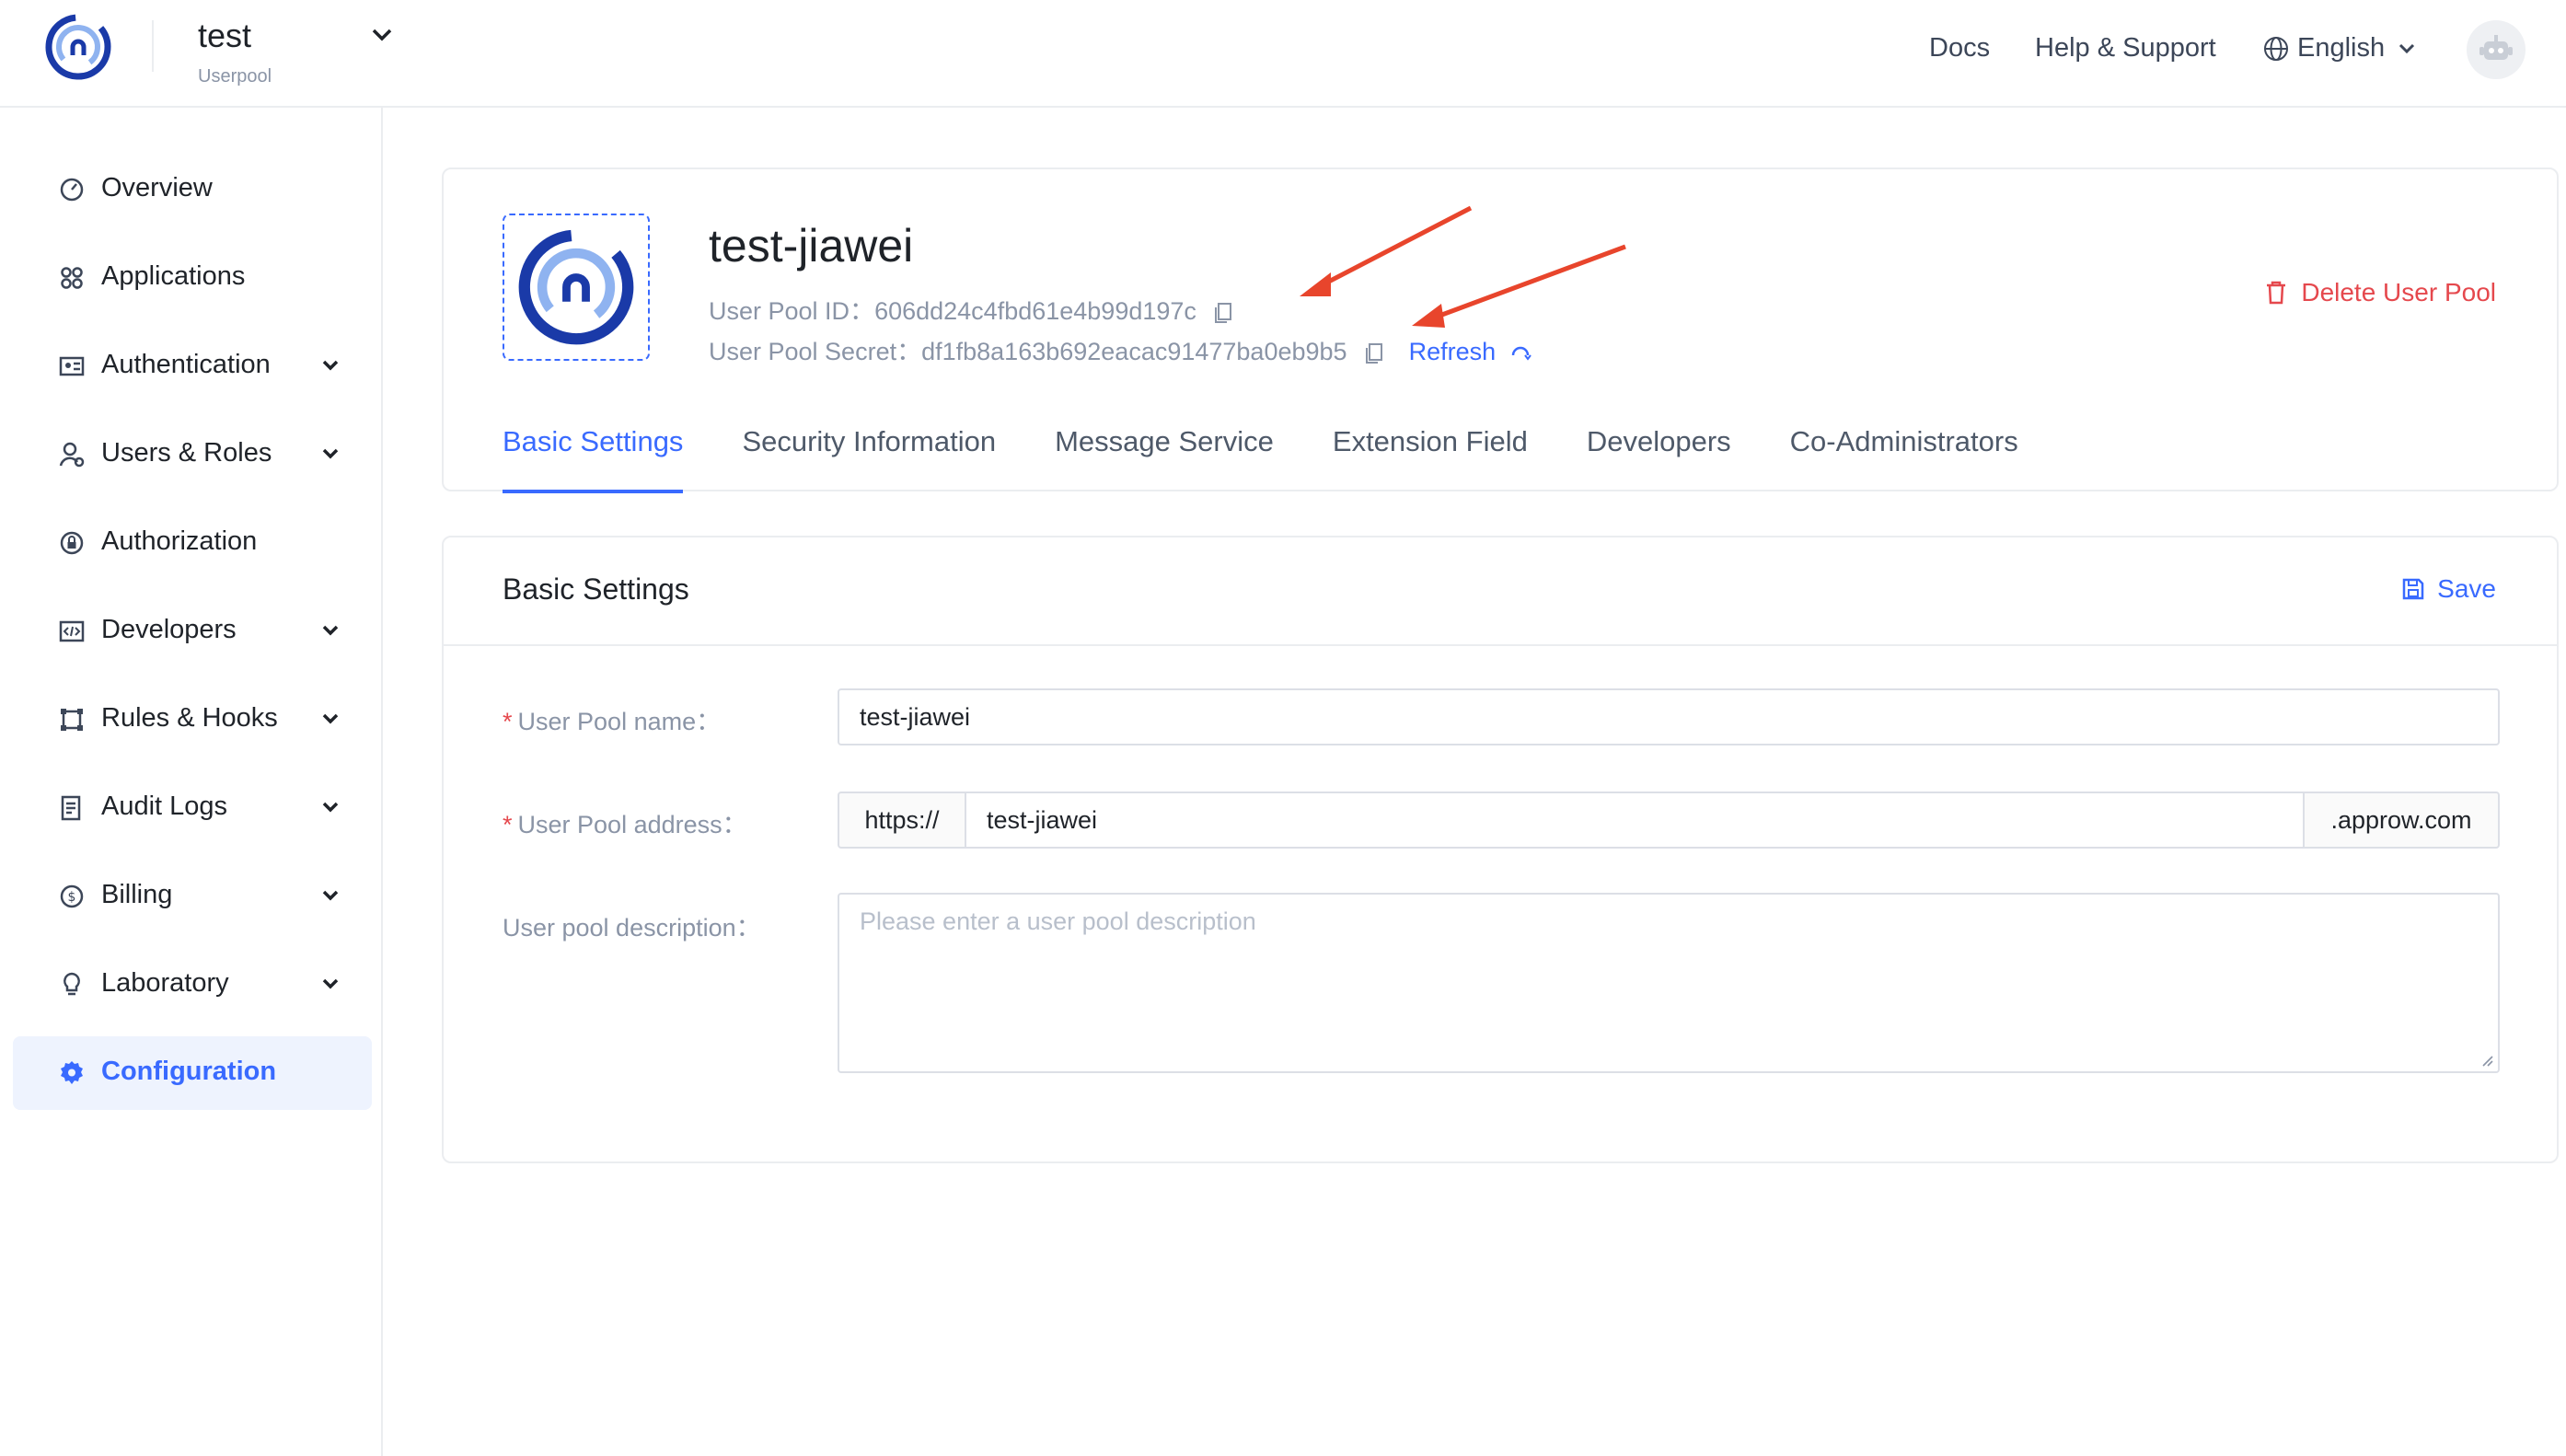 The image size is (2566, 1456). I want to click on sidebar-item-label: Applications, so click(174, 276).